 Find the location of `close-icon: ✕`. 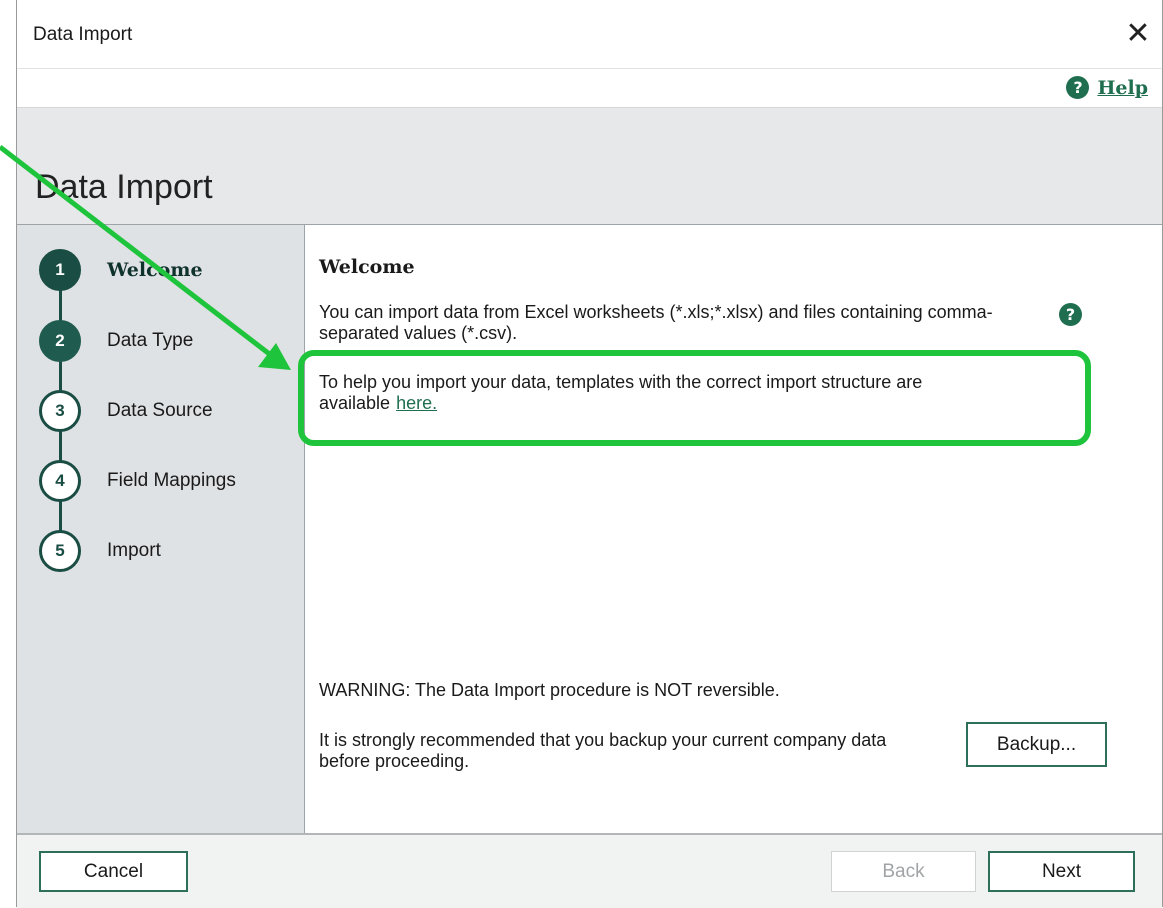

close-icon: ✕ is located at coordinates (1138, 34).